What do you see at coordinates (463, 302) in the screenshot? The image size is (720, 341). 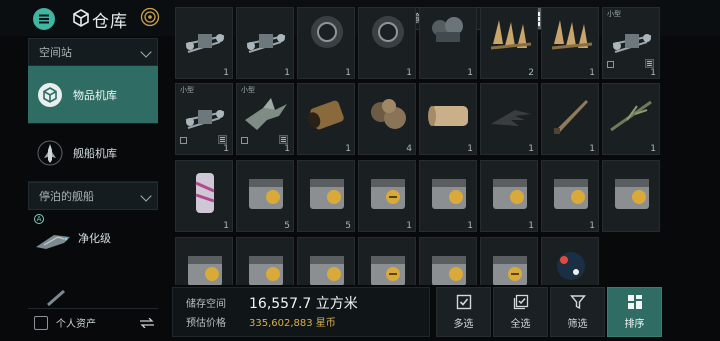 I see `check-square-icon` at bounding box center [463, 302].